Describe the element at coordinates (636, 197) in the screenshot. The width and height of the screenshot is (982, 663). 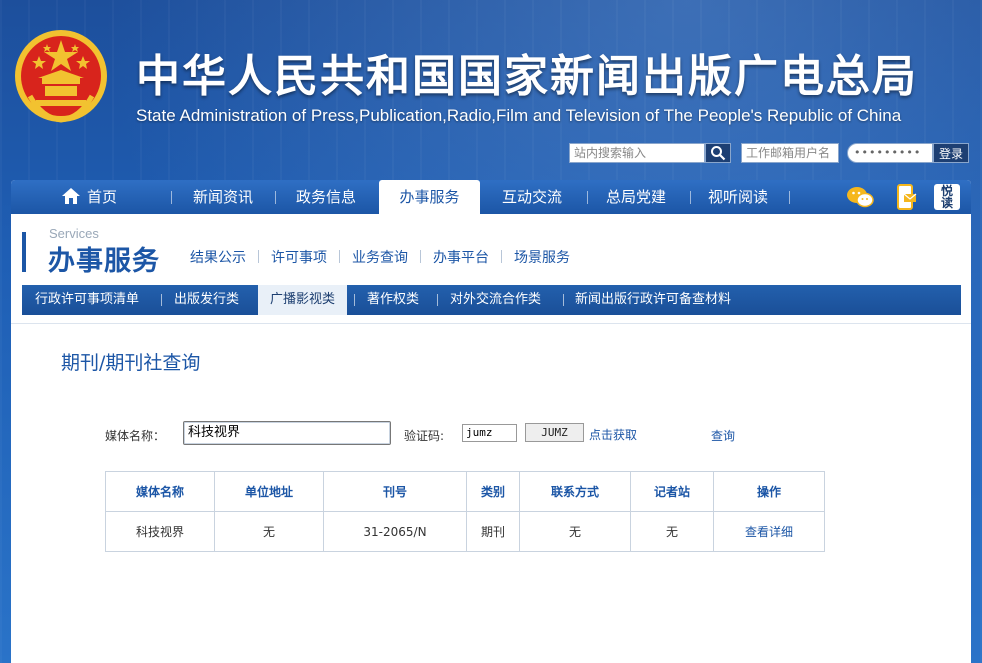
I see `nav-item-party: 总局党建` at that location.